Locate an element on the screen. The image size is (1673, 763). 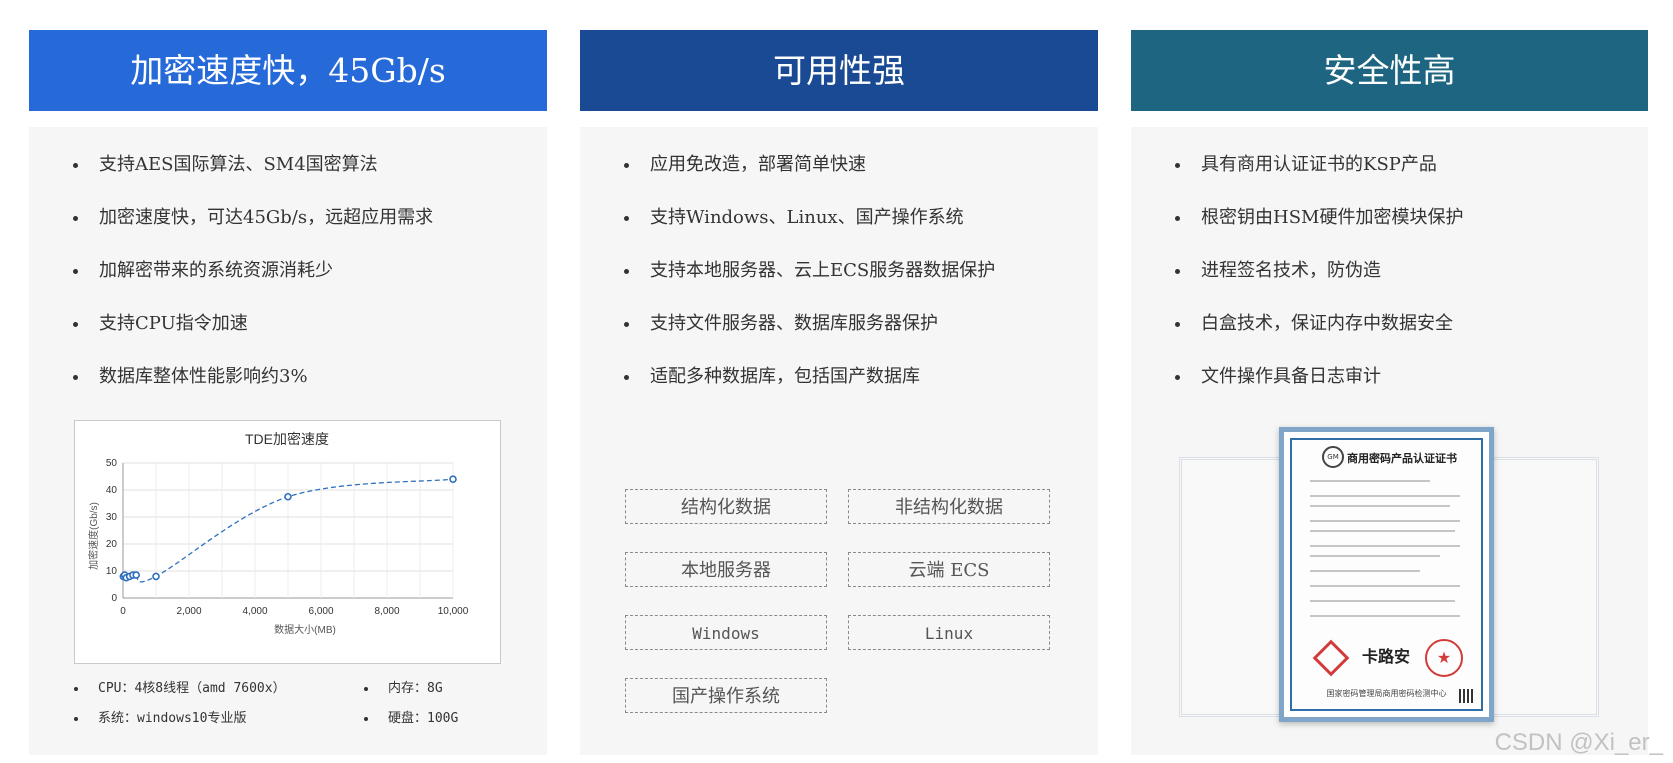
feature-item: 支持CPU指令加速 is located at coordinates (305, 332).